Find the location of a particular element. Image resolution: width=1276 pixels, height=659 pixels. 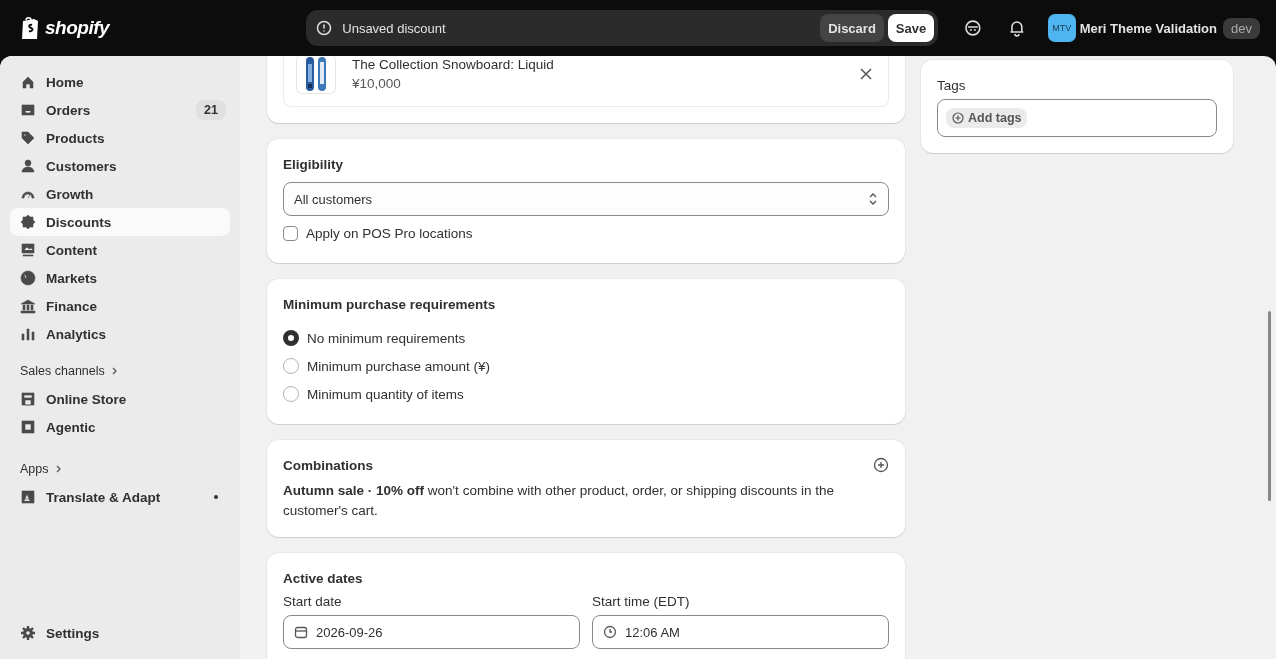

nav-item: Translate & Adapt is located at coordinates (120, 497).